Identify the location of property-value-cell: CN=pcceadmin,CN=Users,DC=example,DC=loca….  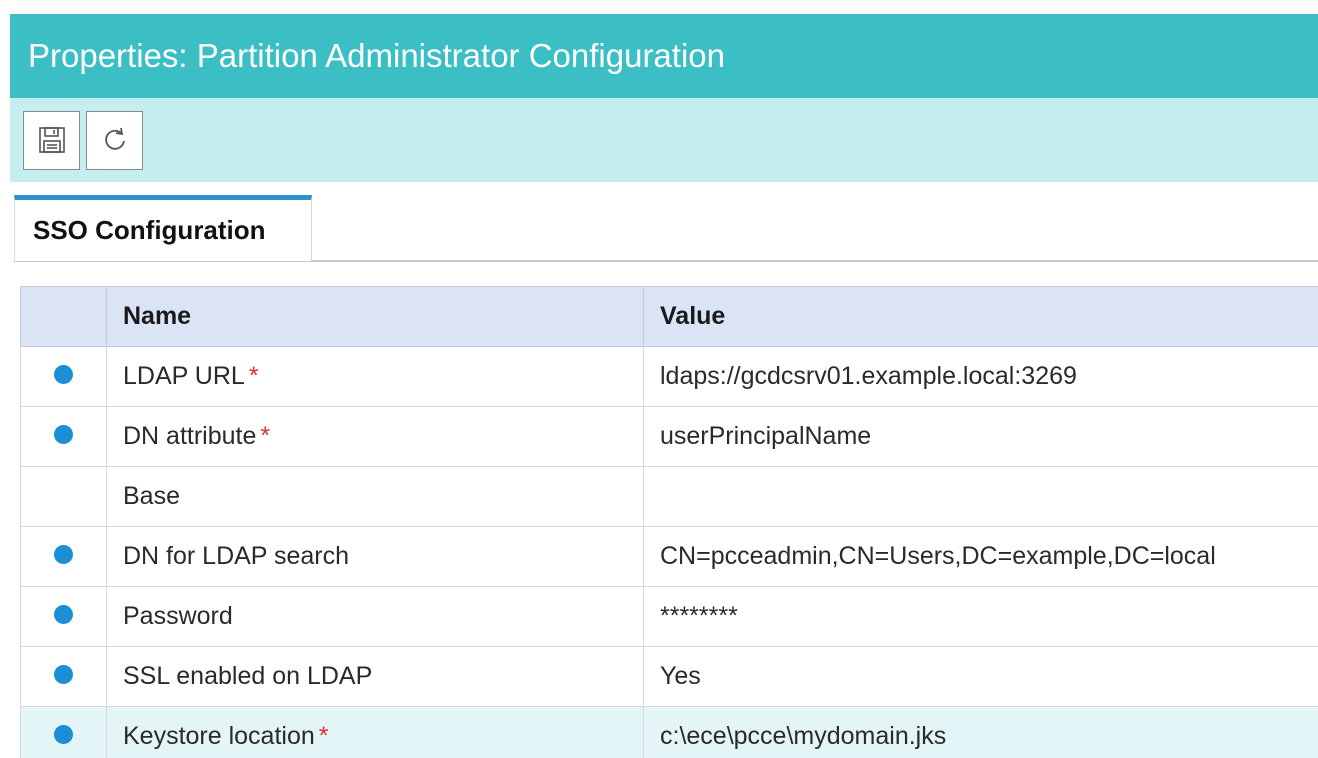
(980, 556).